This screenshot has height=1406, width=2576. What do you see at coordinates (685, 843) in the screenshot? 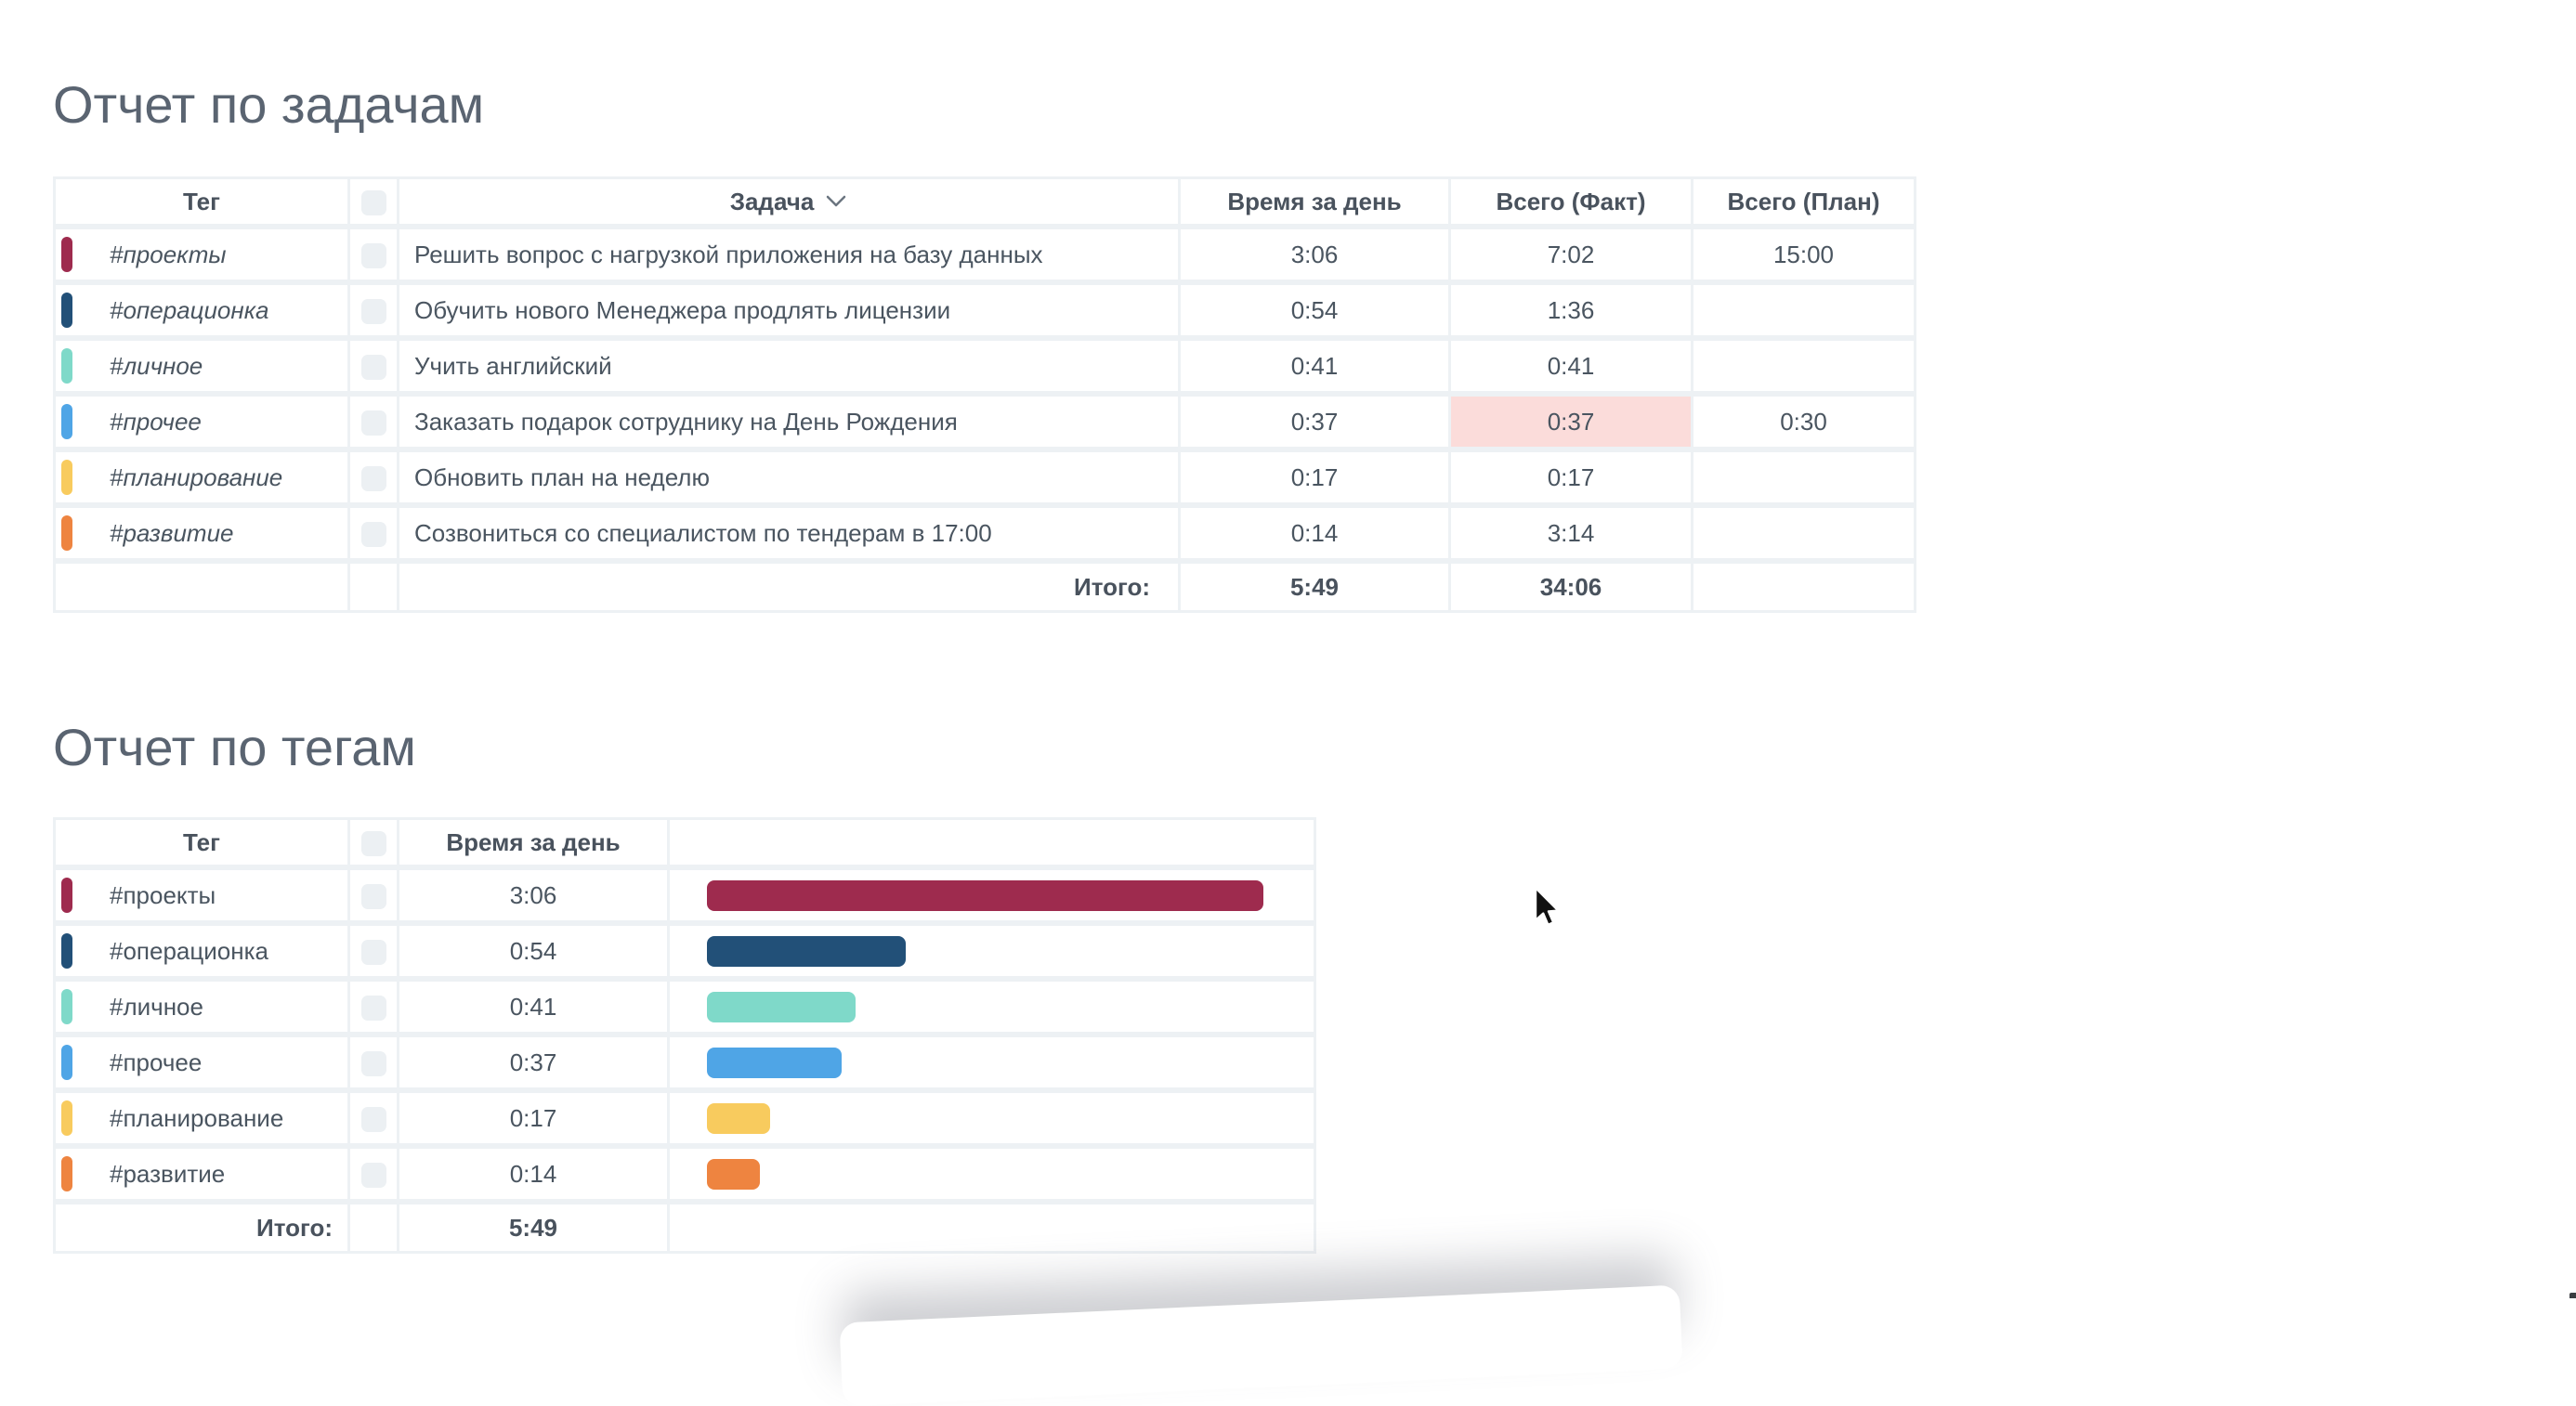
I see `tags-header-row: Тег Время за день` at bounding box center [685, 843].